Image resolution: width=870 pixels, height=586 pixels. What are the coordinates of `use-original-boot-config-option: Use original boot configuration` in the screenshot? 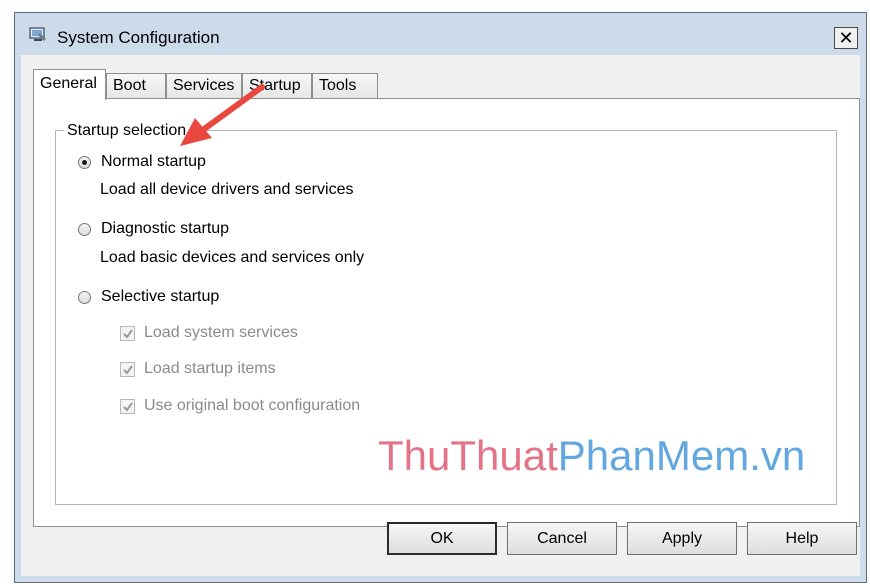 It's located at (240, 406).